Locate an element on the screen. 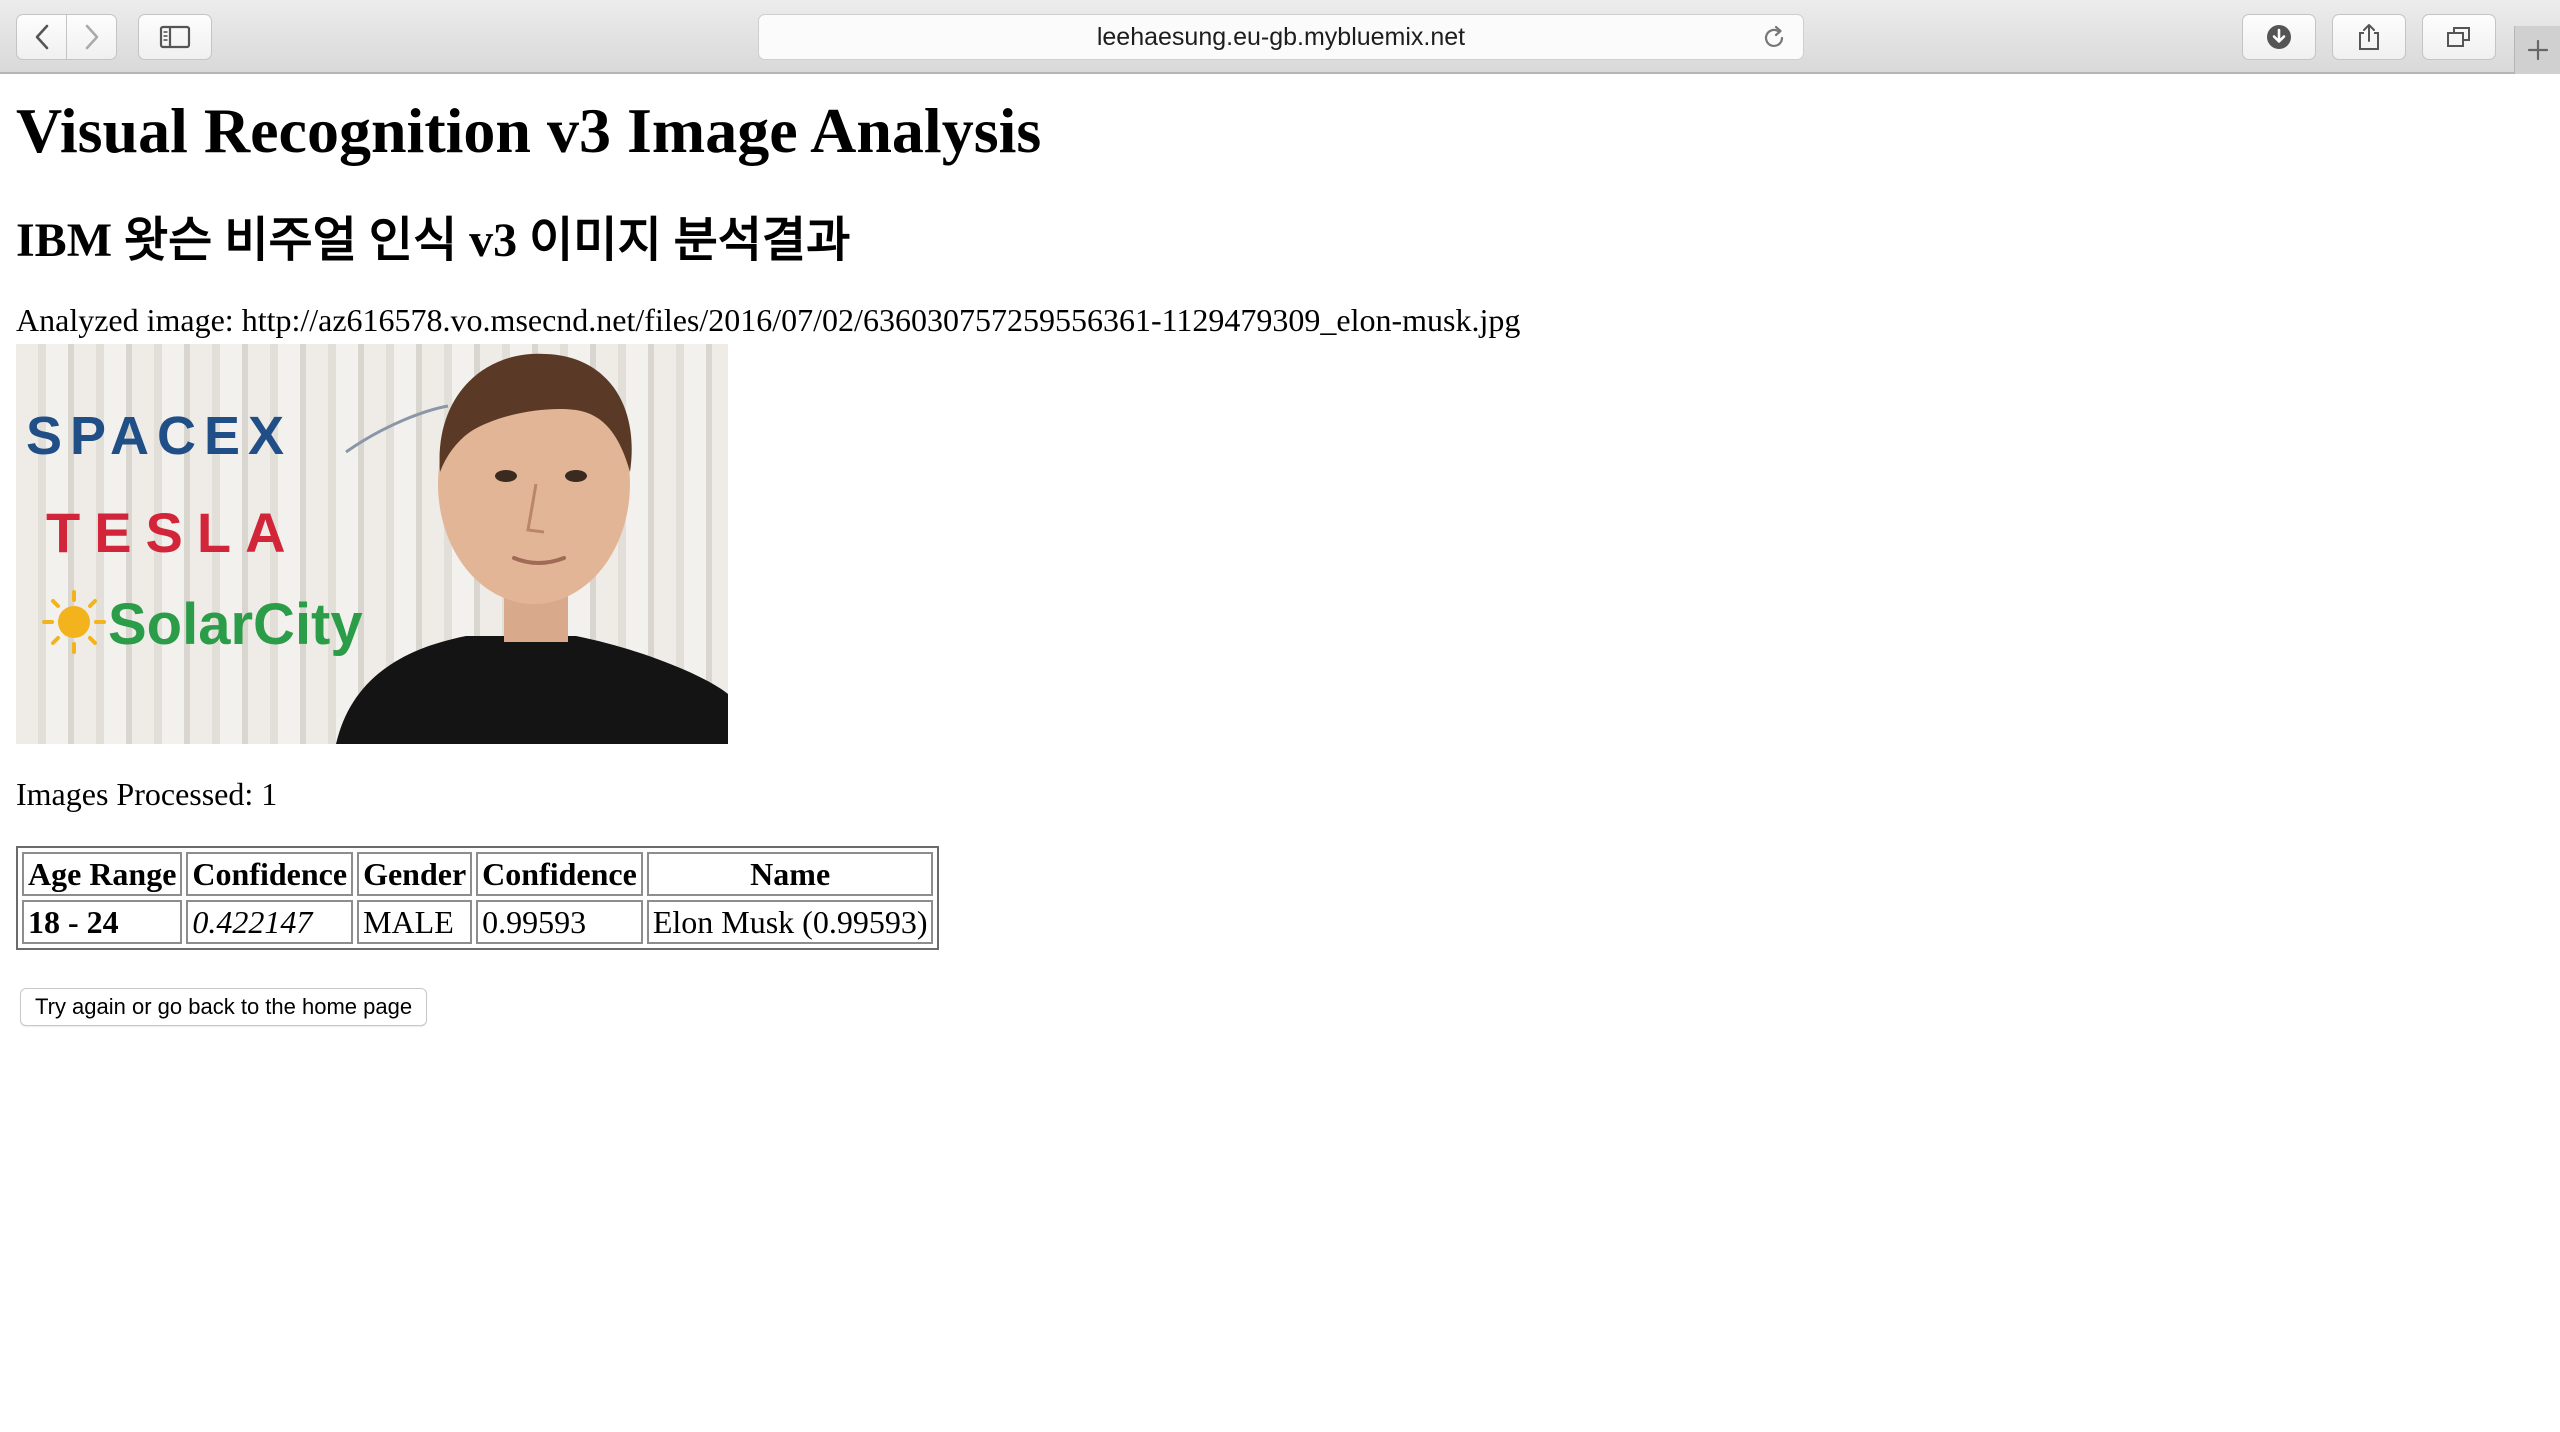 Image resolution: width=2560 pixels, height=1432 pixels. reload-icon is located at coordinates (1774, 38).